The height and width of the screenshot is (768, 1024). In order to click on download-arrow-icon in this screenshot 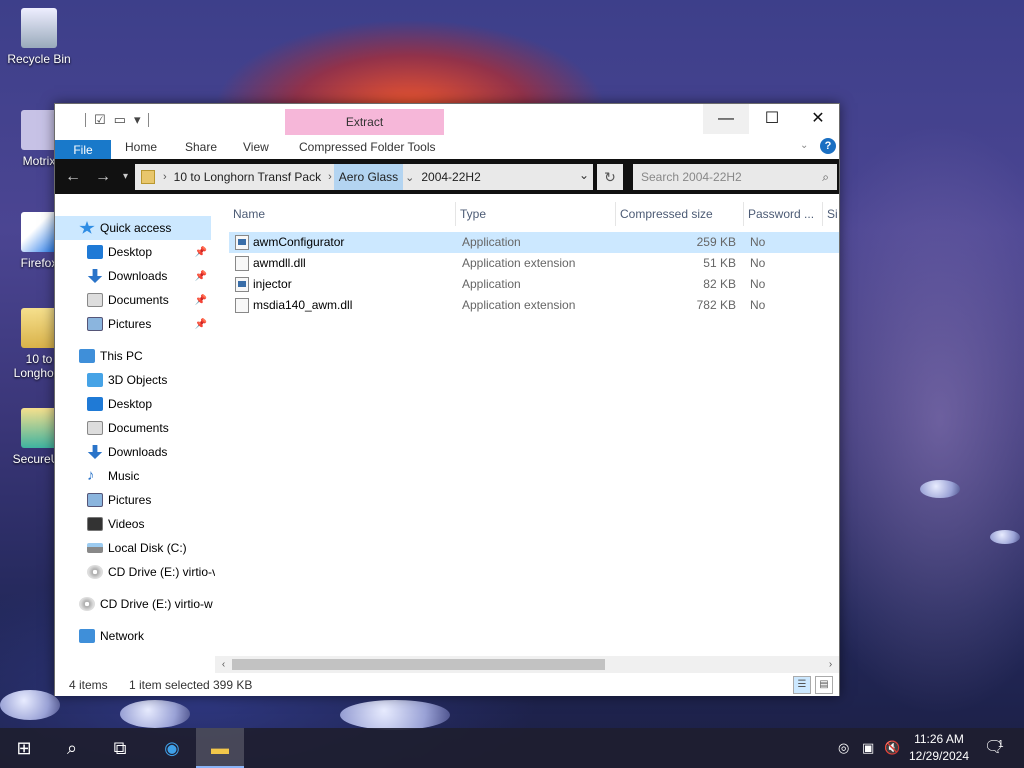, I will do `click(95, 452)`.